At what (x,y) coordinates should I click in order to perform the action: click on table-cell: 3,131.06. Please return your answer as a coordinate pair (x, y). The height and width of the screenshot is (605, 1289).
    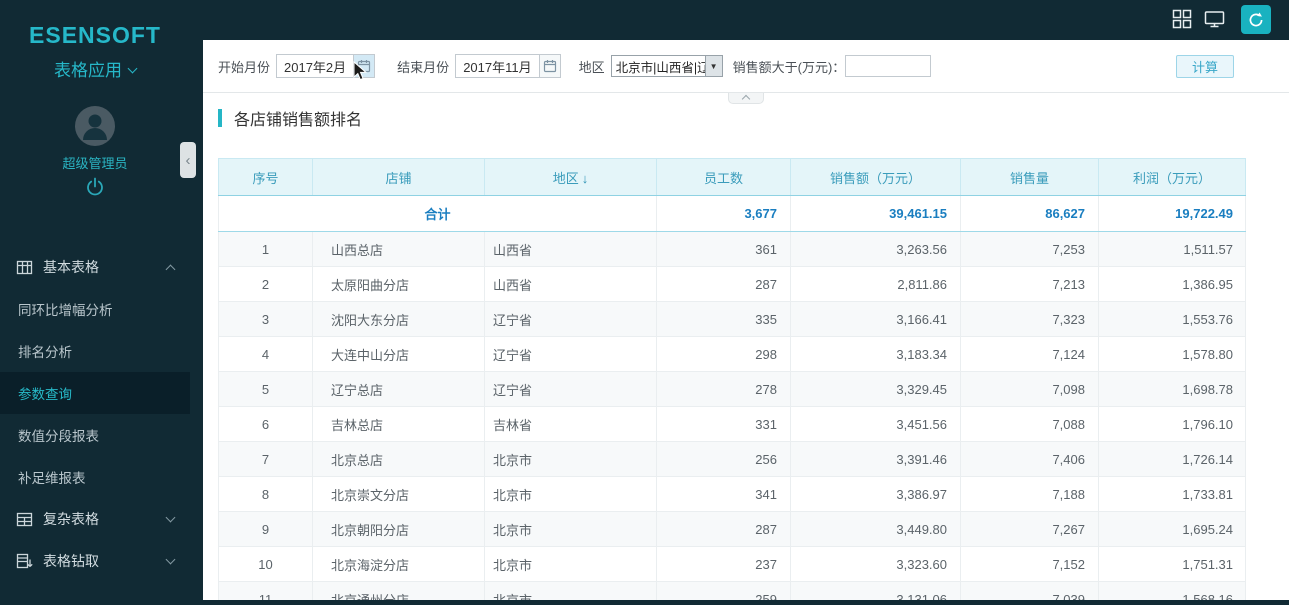
    Looking at the image, I should click on (875, 590).